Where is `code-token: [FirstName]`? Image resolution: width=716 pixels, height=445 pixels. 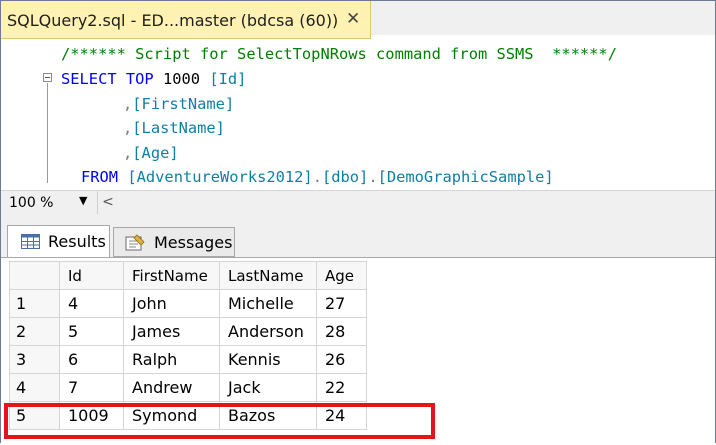 code-token: [FirstName] is located at coordinates (183, 104).